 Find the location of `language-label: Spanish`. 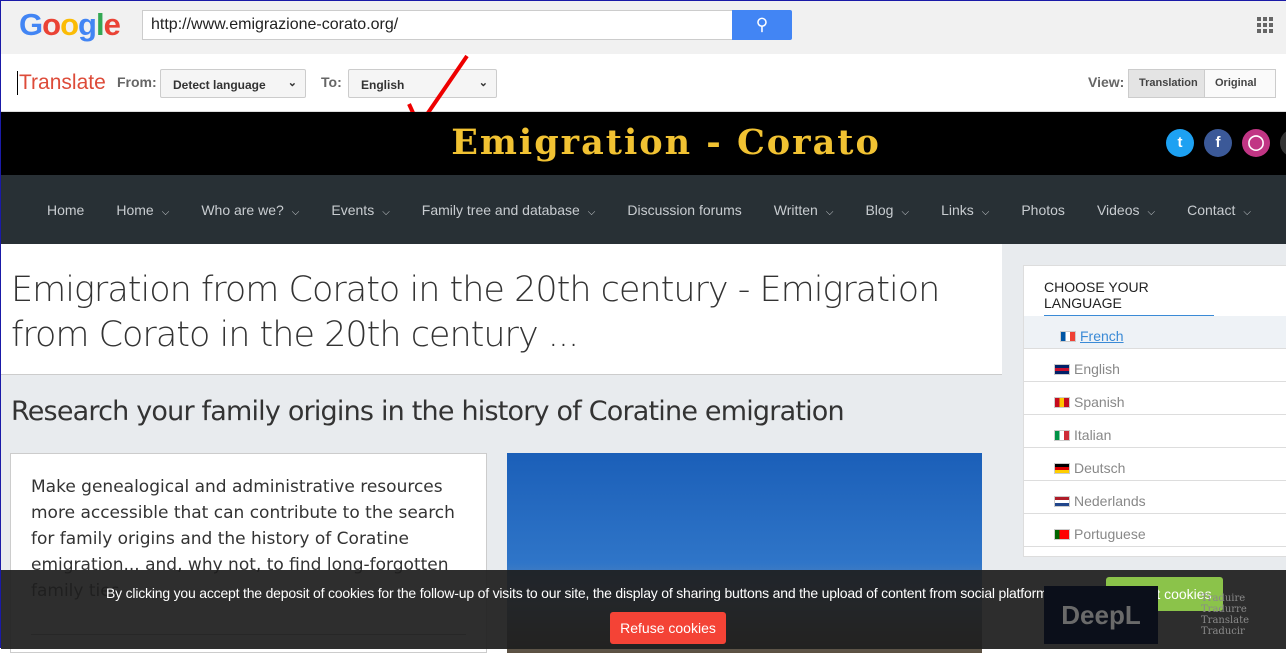

language-label: Spanish is located at coordinates (1099, 402).